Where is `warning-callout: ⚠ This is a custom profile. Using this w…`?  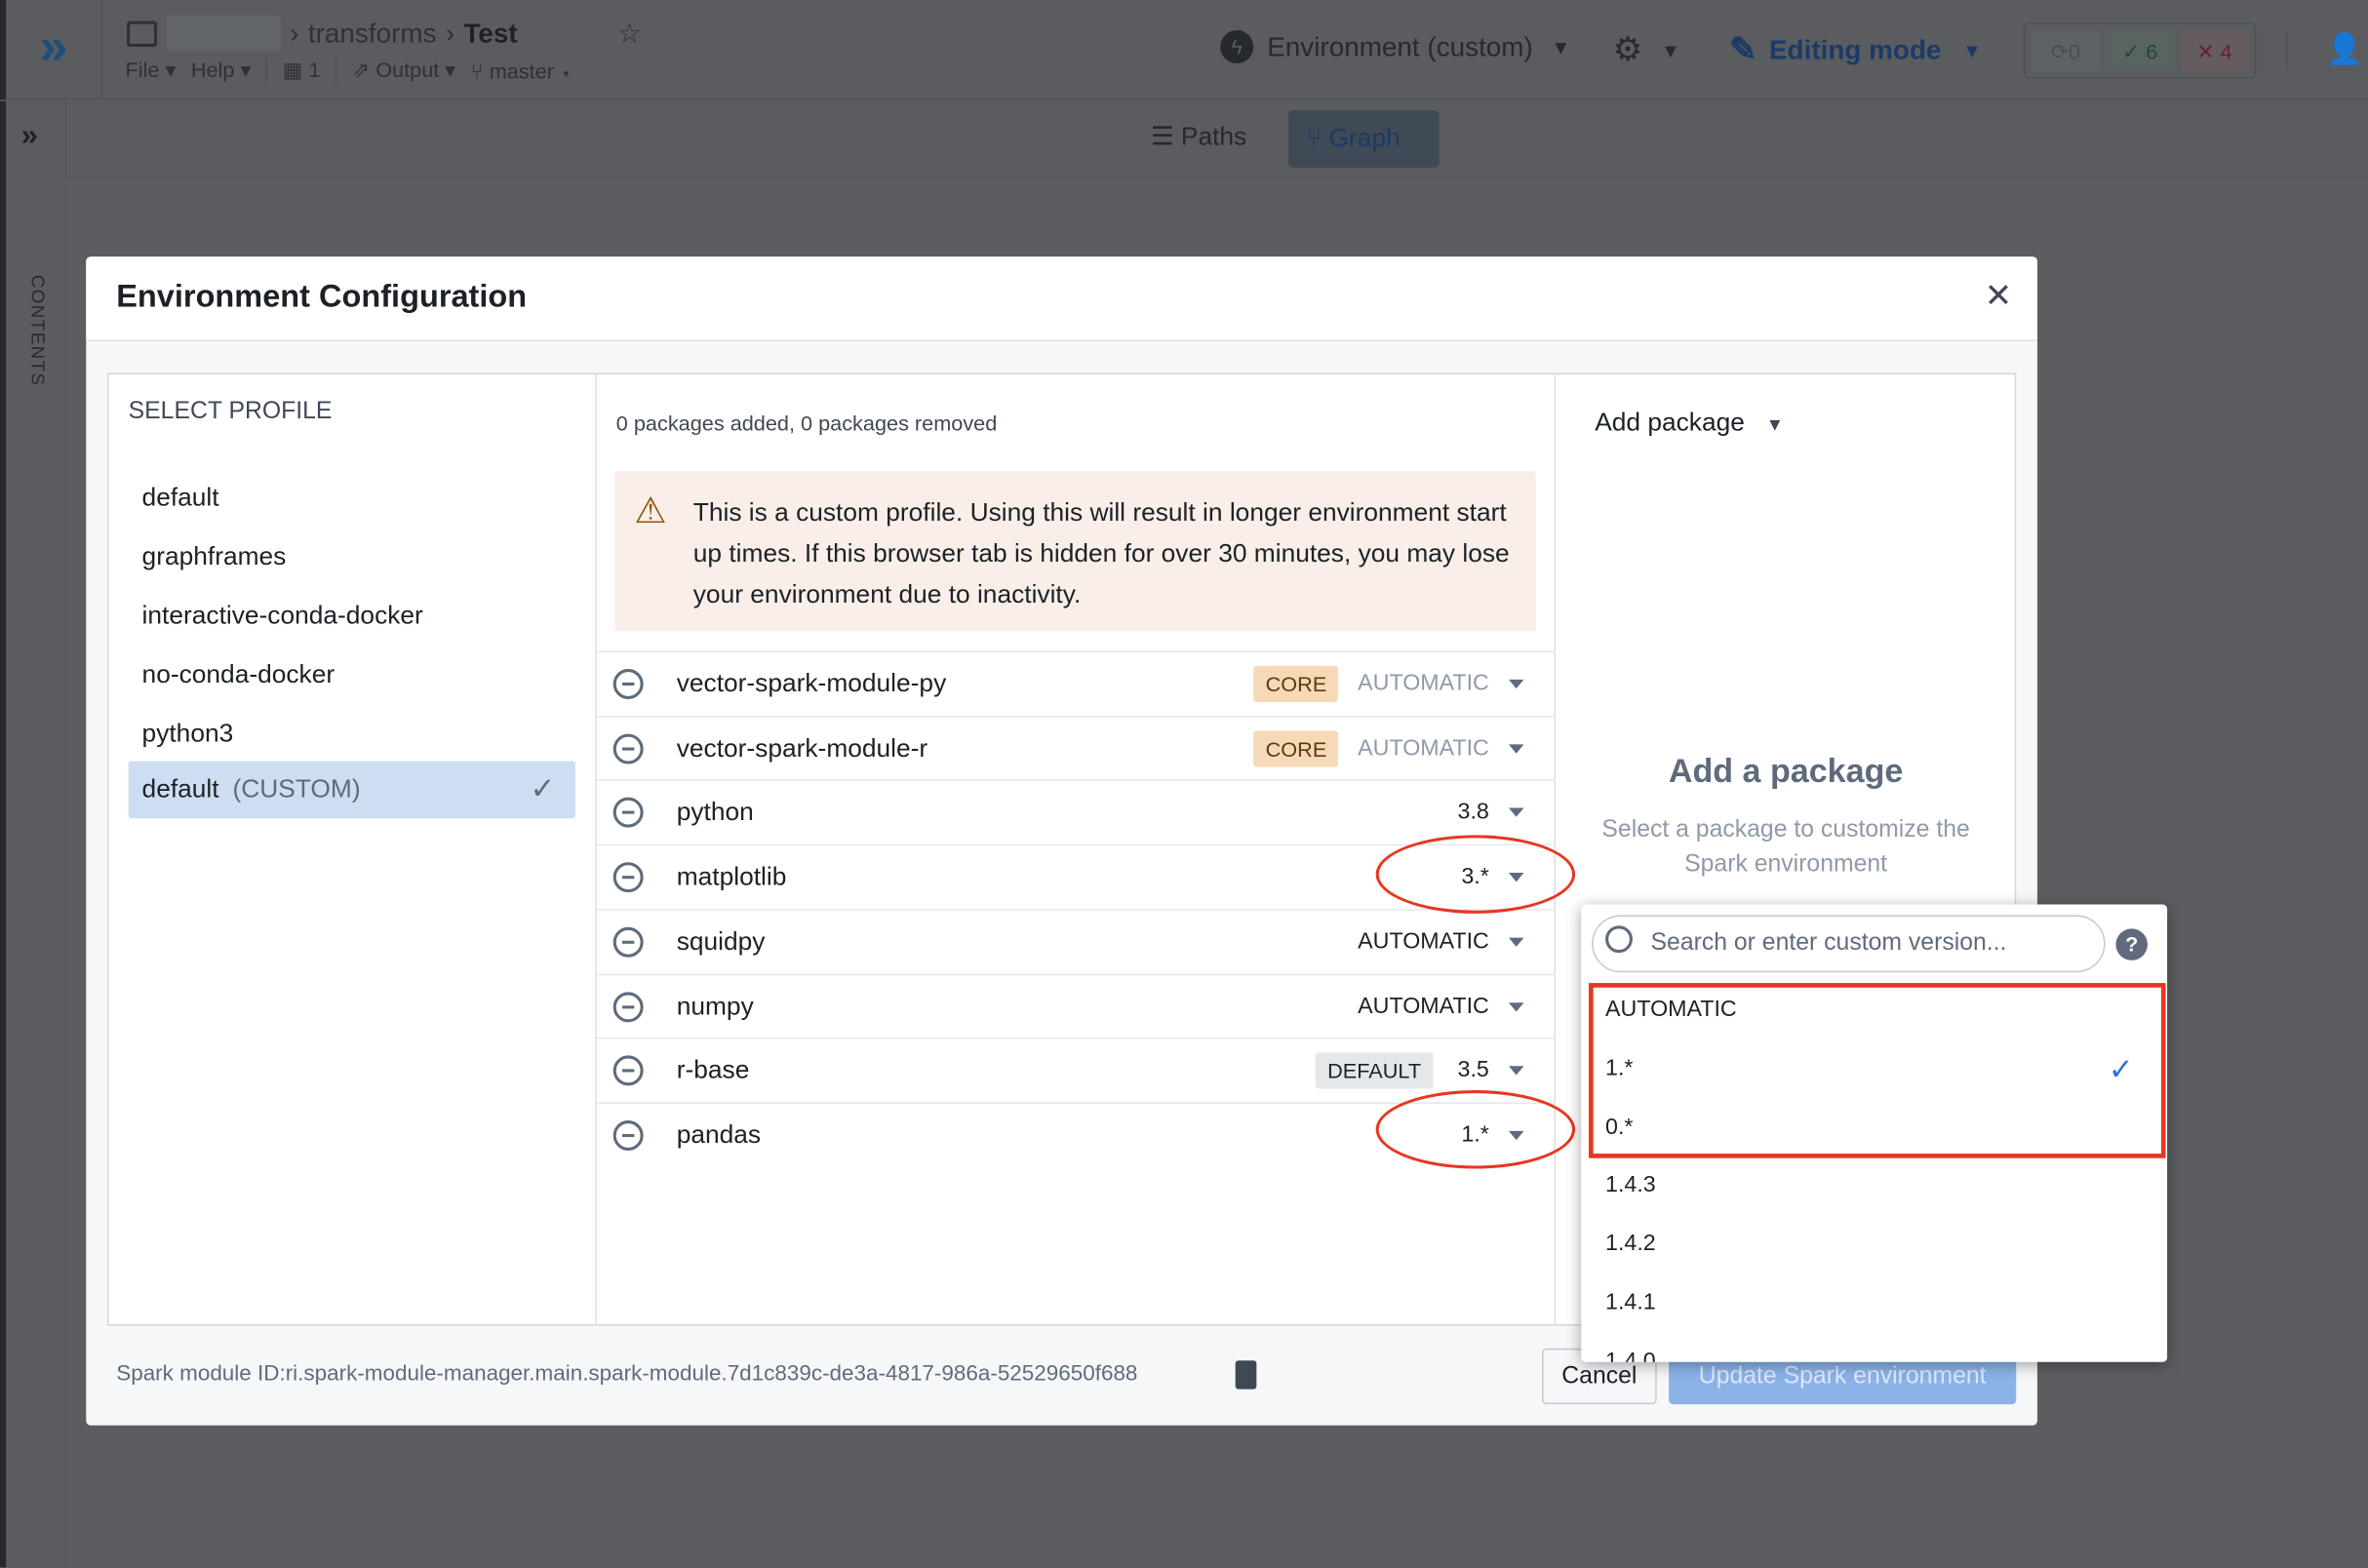 warning-callout: ⚠ This is a custom profile. Using this w… is located at coordinates (1075, 551).